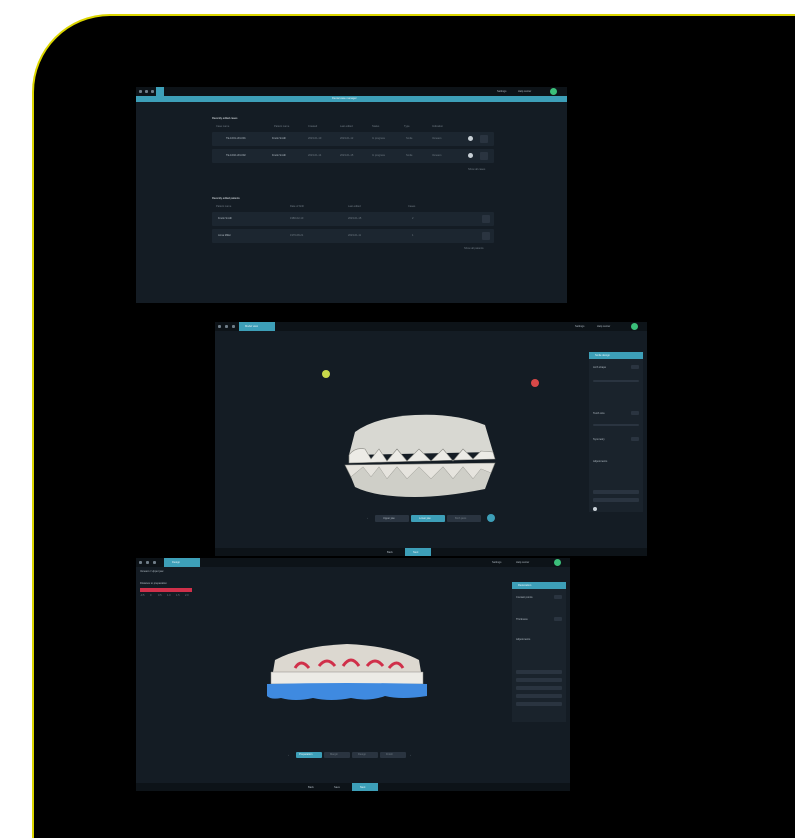 This screenshot has height=838, width=795. I want to click on col-status: Status, so click(376, 126).